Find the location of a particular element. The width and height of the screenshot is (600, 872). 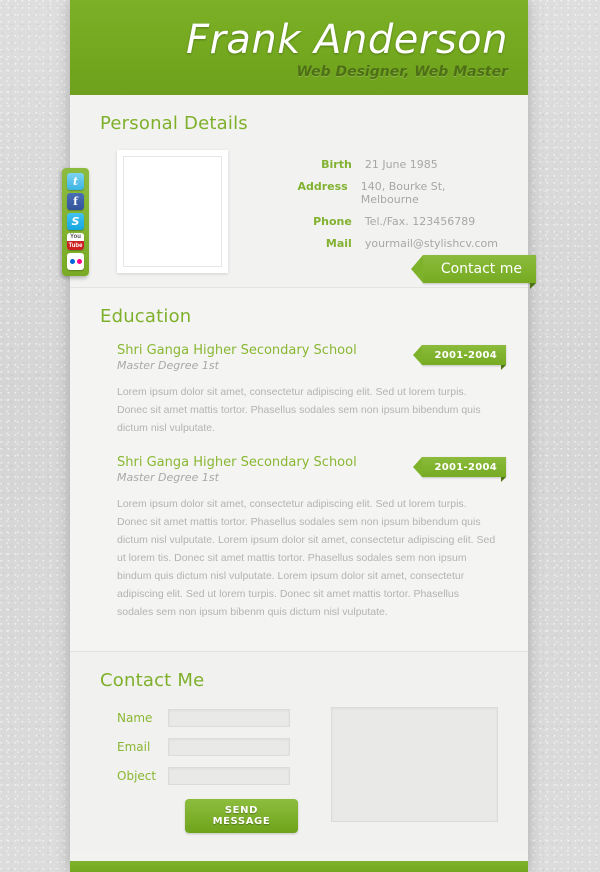

header-text-block: Frank Anderson Web Designer, Web Master is located at coordinates (347, 50).